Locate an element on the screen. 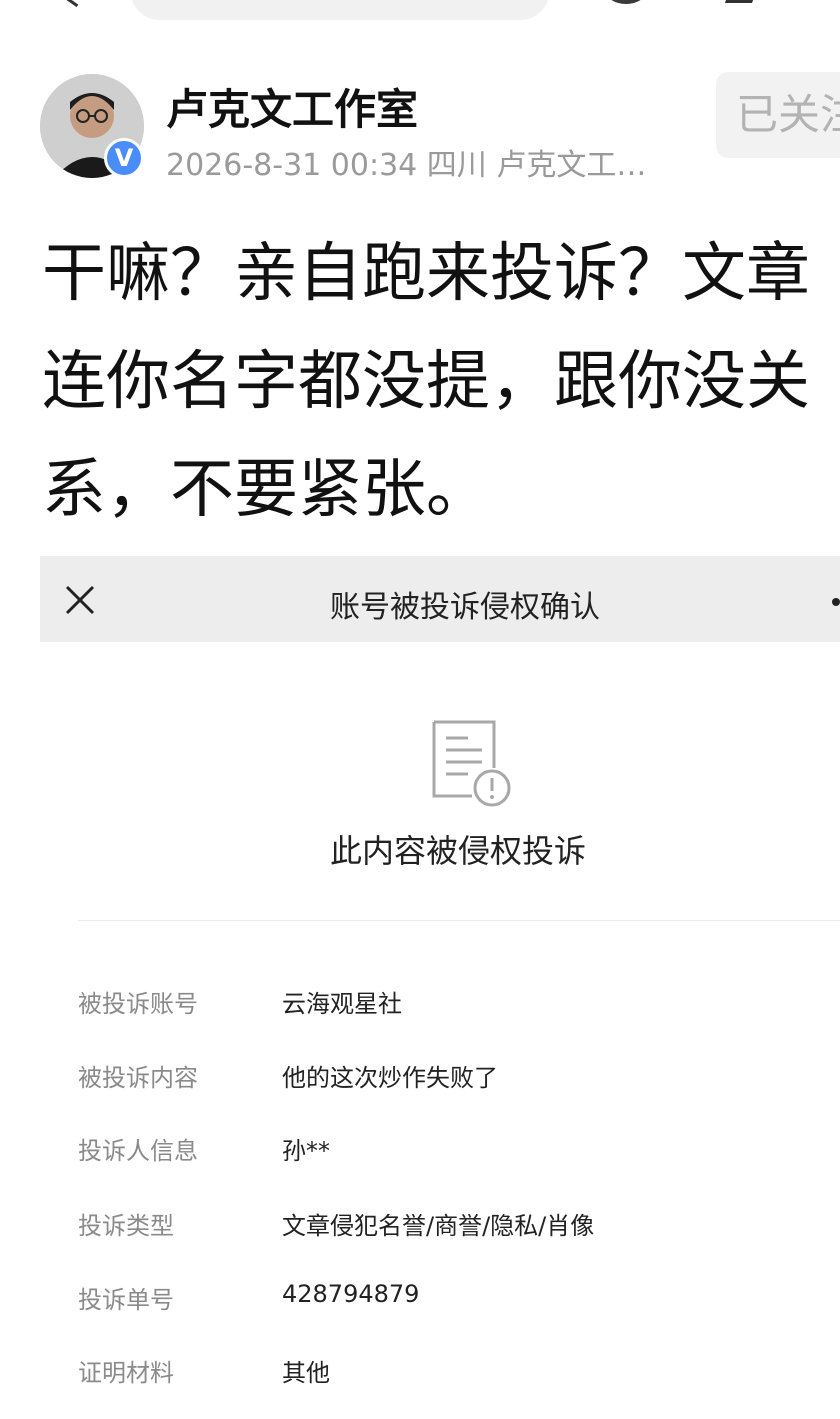 Image resolution: width=840 pixels, height=1419 pixels. info-label: 被投诉账号 is located at coordinates (138, 1004).